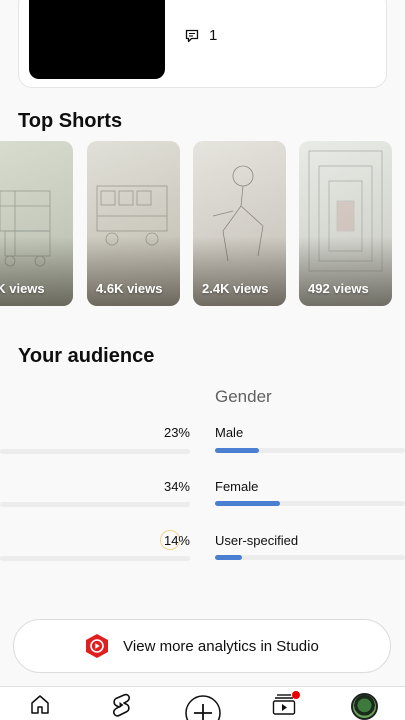 This screenshot has height=720, width=405. Describe the element at coordinates (229, 432) in the screenshot. I see `gender-label: Male` at that location.